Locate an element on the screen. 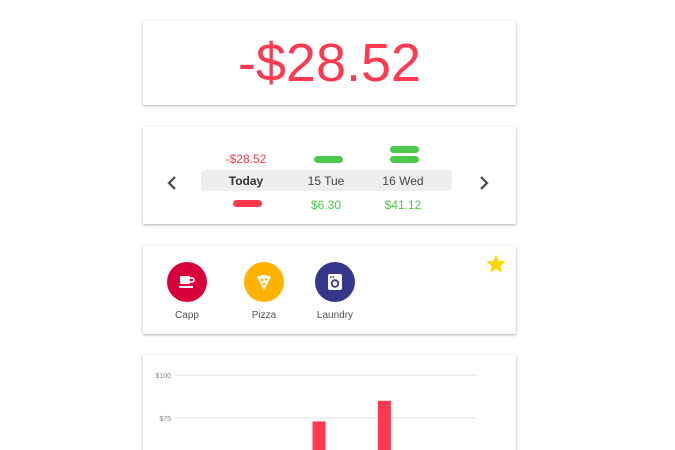 This screenshot has height=450, width=675. y-tick-label: $100 is located at coordinates (163, 376).